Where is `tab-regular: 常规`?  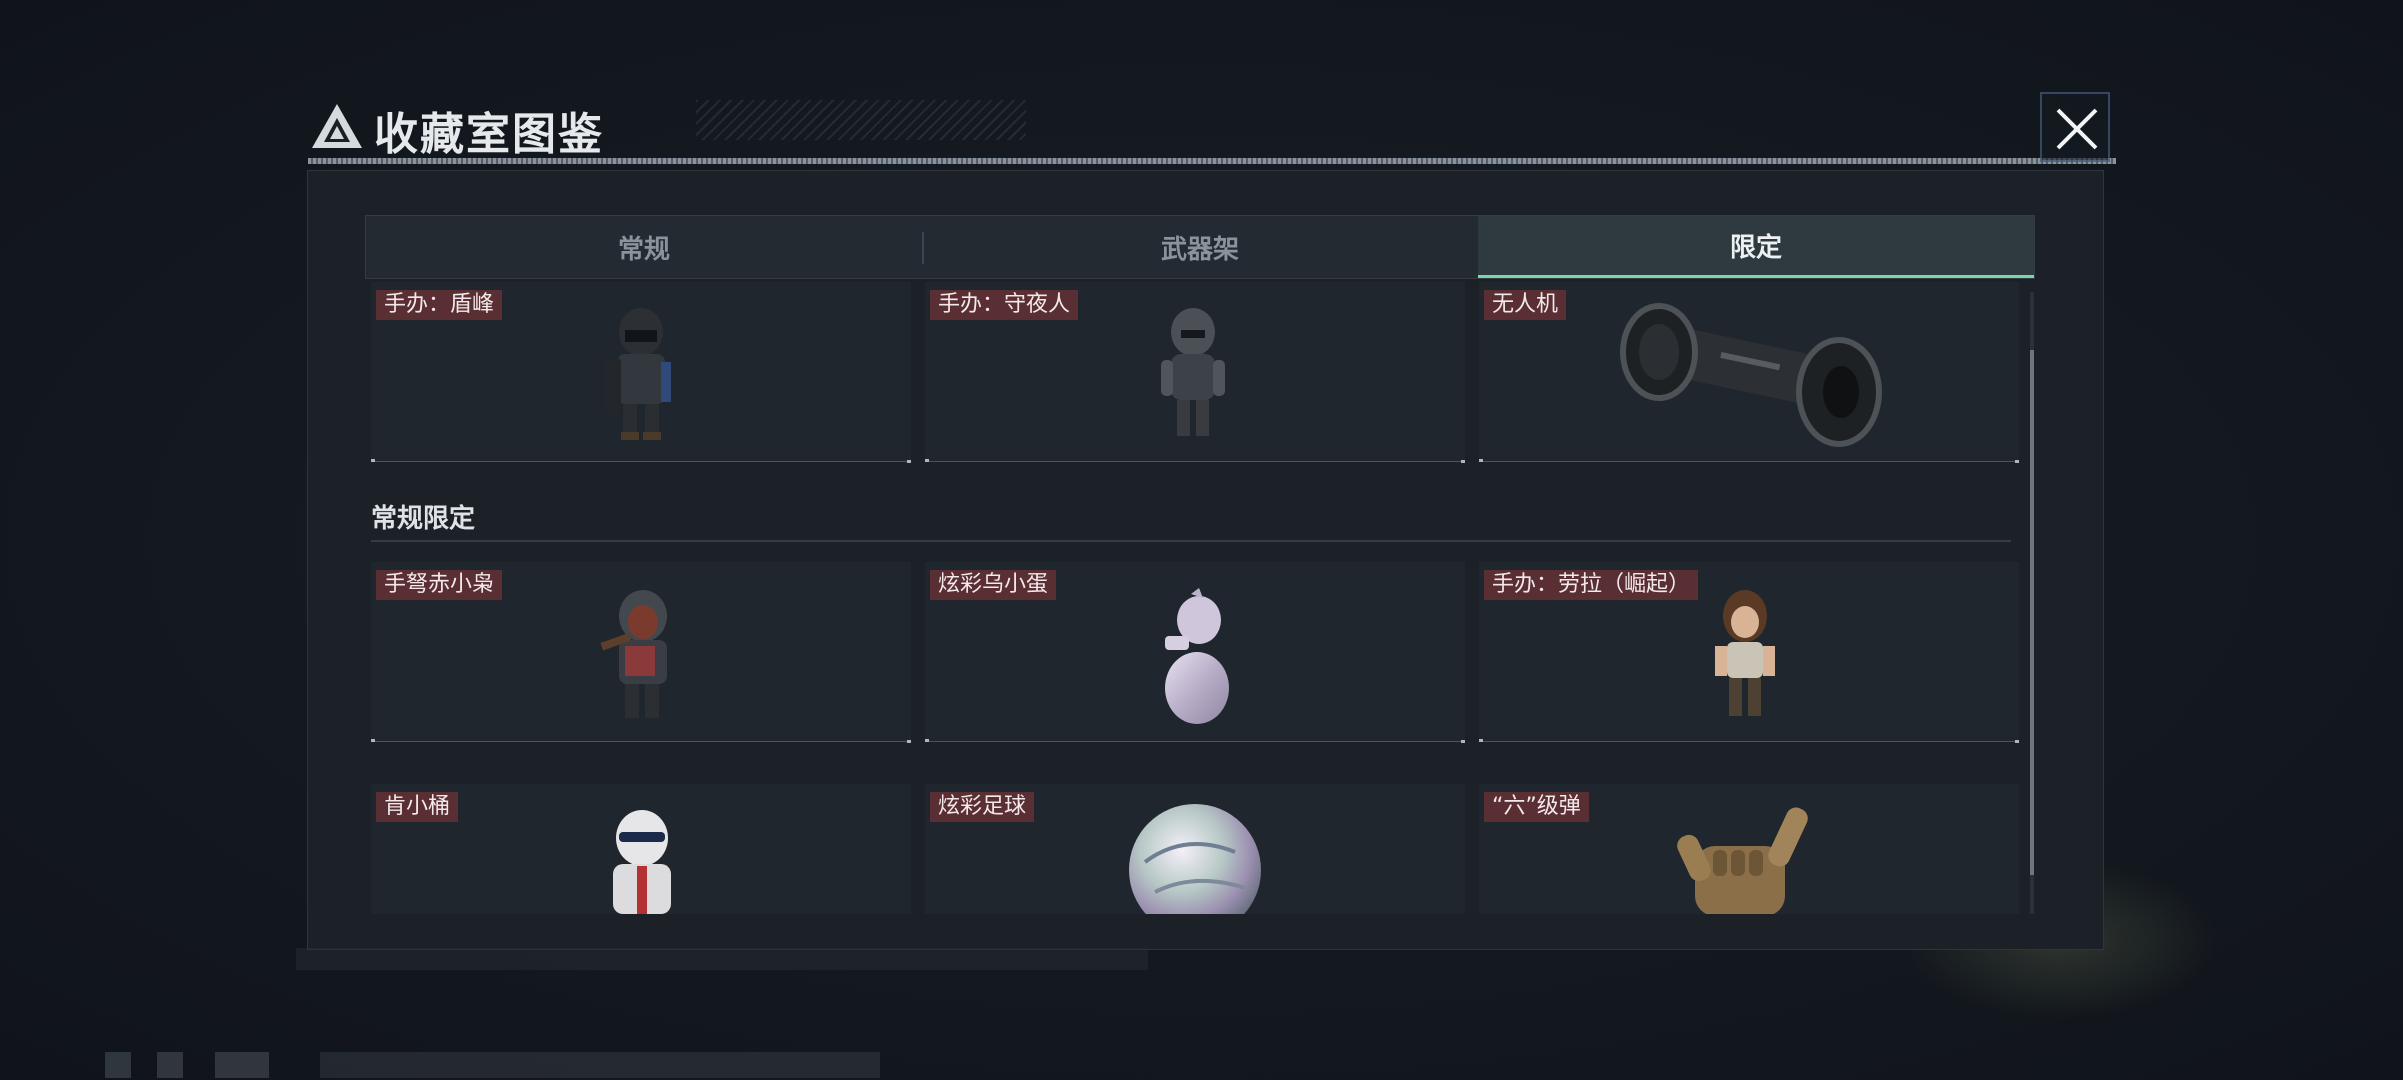
tab-regular: 常规 is located at coordinates (644, 247).